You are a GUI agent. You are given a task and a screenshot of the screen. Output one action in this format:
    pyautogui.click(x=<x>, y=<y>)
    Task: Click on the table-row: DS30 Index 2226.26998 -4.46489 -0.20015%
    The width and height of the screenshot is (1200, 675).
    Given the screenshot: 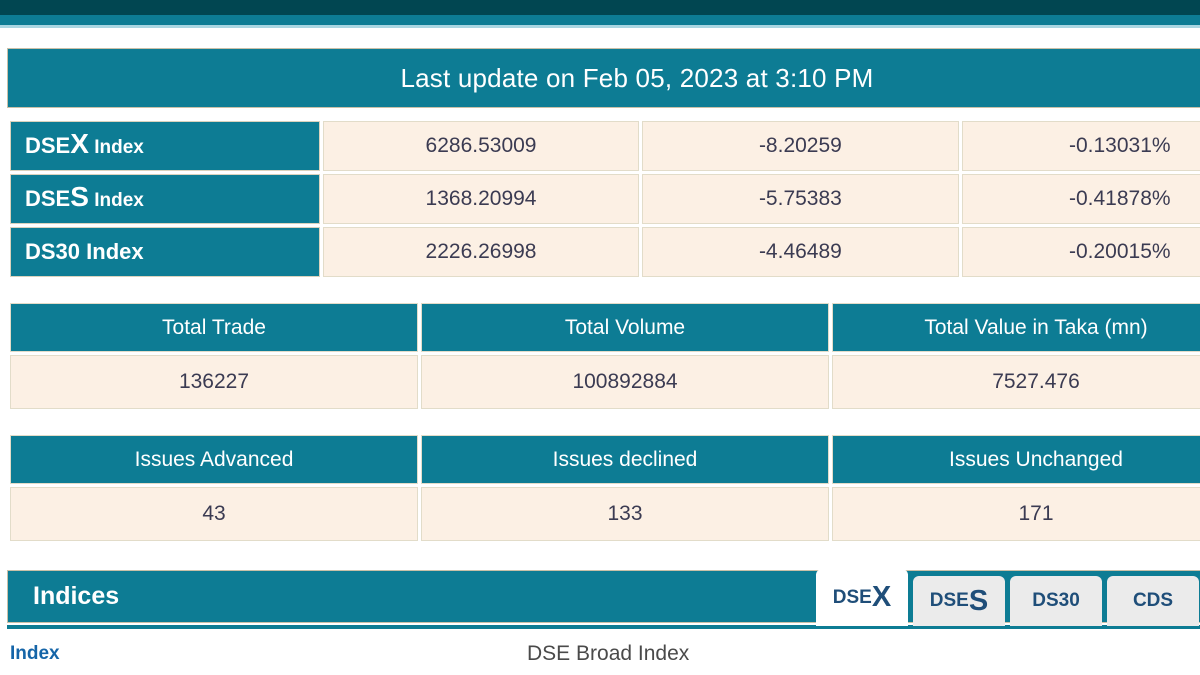 What is the action you would take?
    pyautogui.click(x=605, y=252)
    